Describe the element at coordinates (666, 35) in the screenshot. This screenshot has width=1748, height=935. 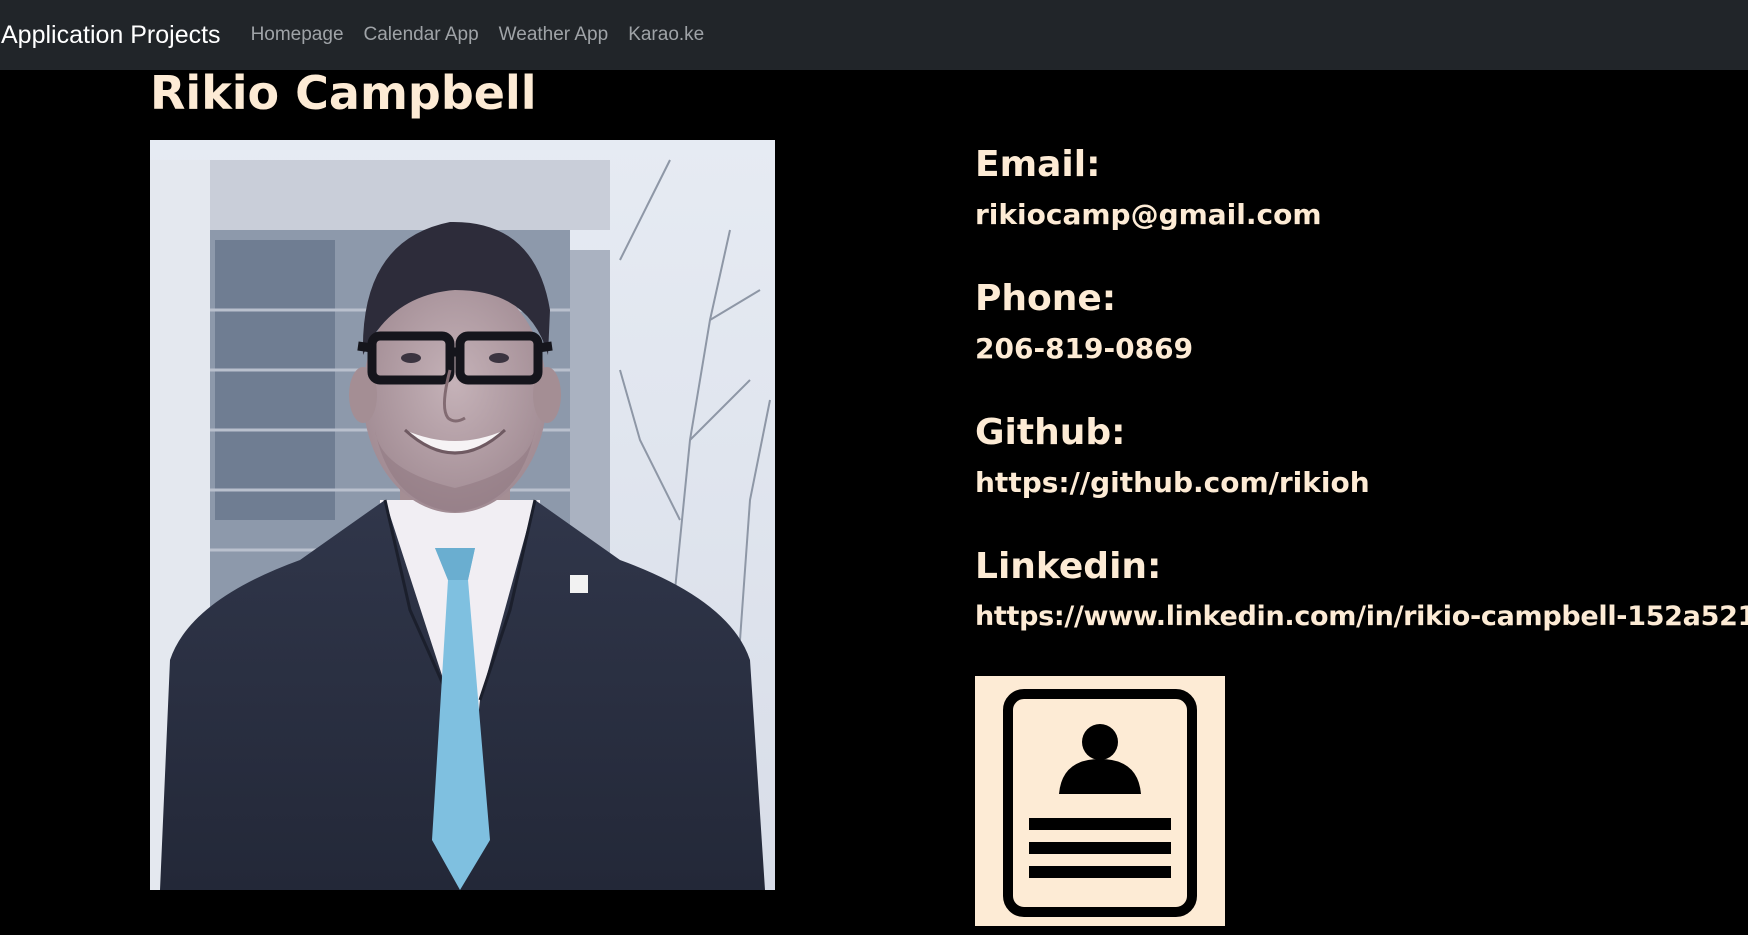
I see `nav-link-karaoke: Karao.ke` at that location.